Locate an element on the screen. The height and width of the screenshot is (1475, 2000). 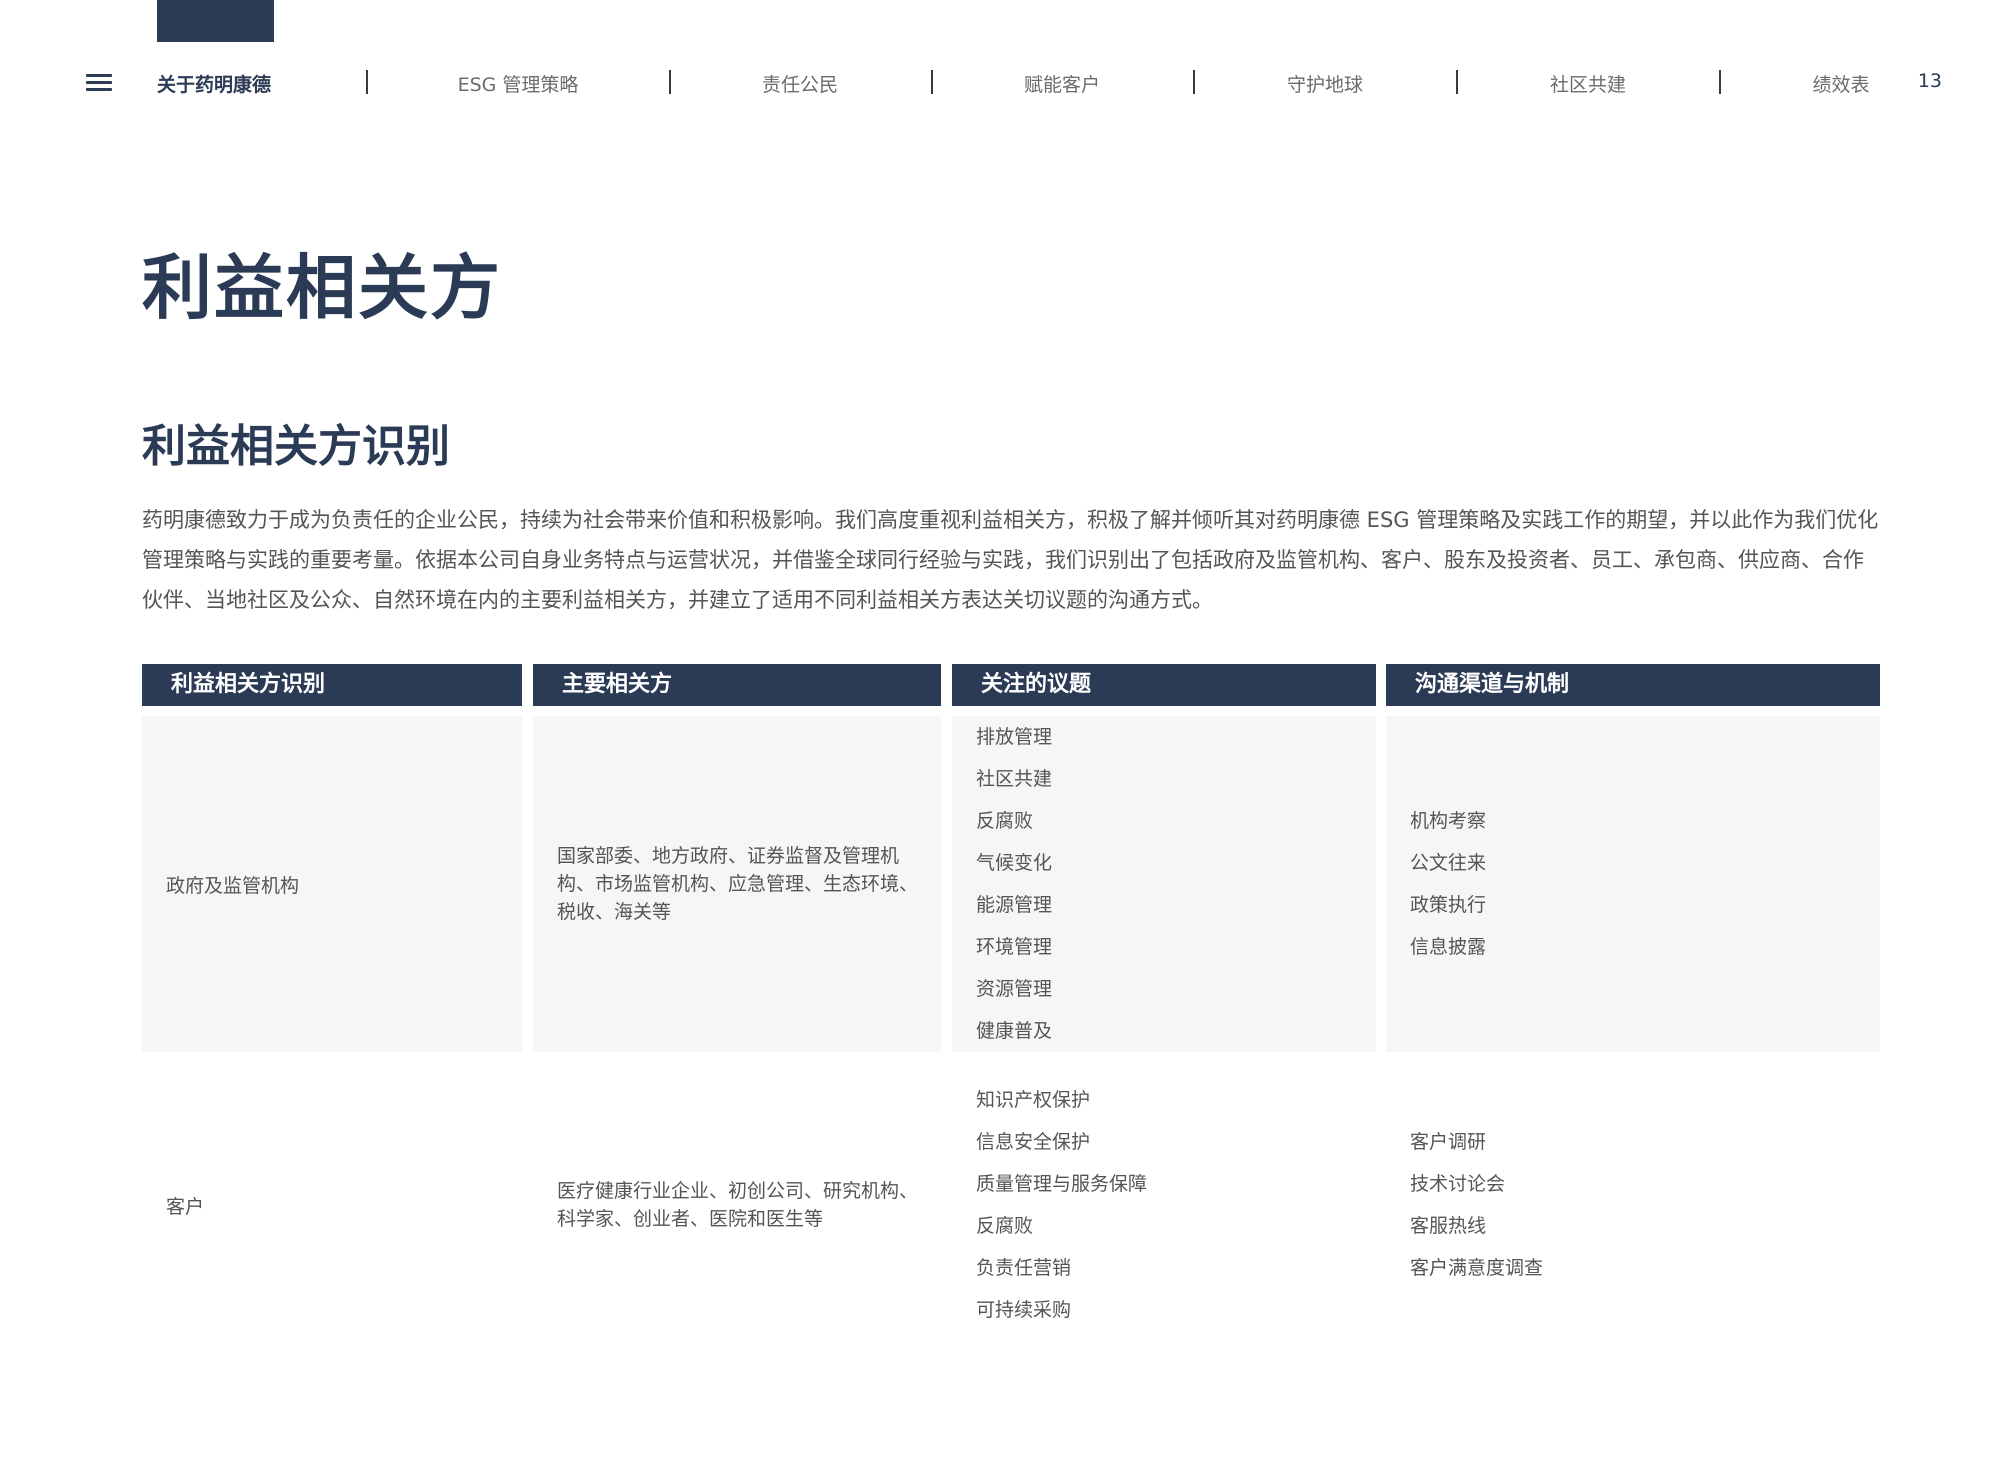
nav-item-about: 关于药明康德 is located at coordinates (214, 83).